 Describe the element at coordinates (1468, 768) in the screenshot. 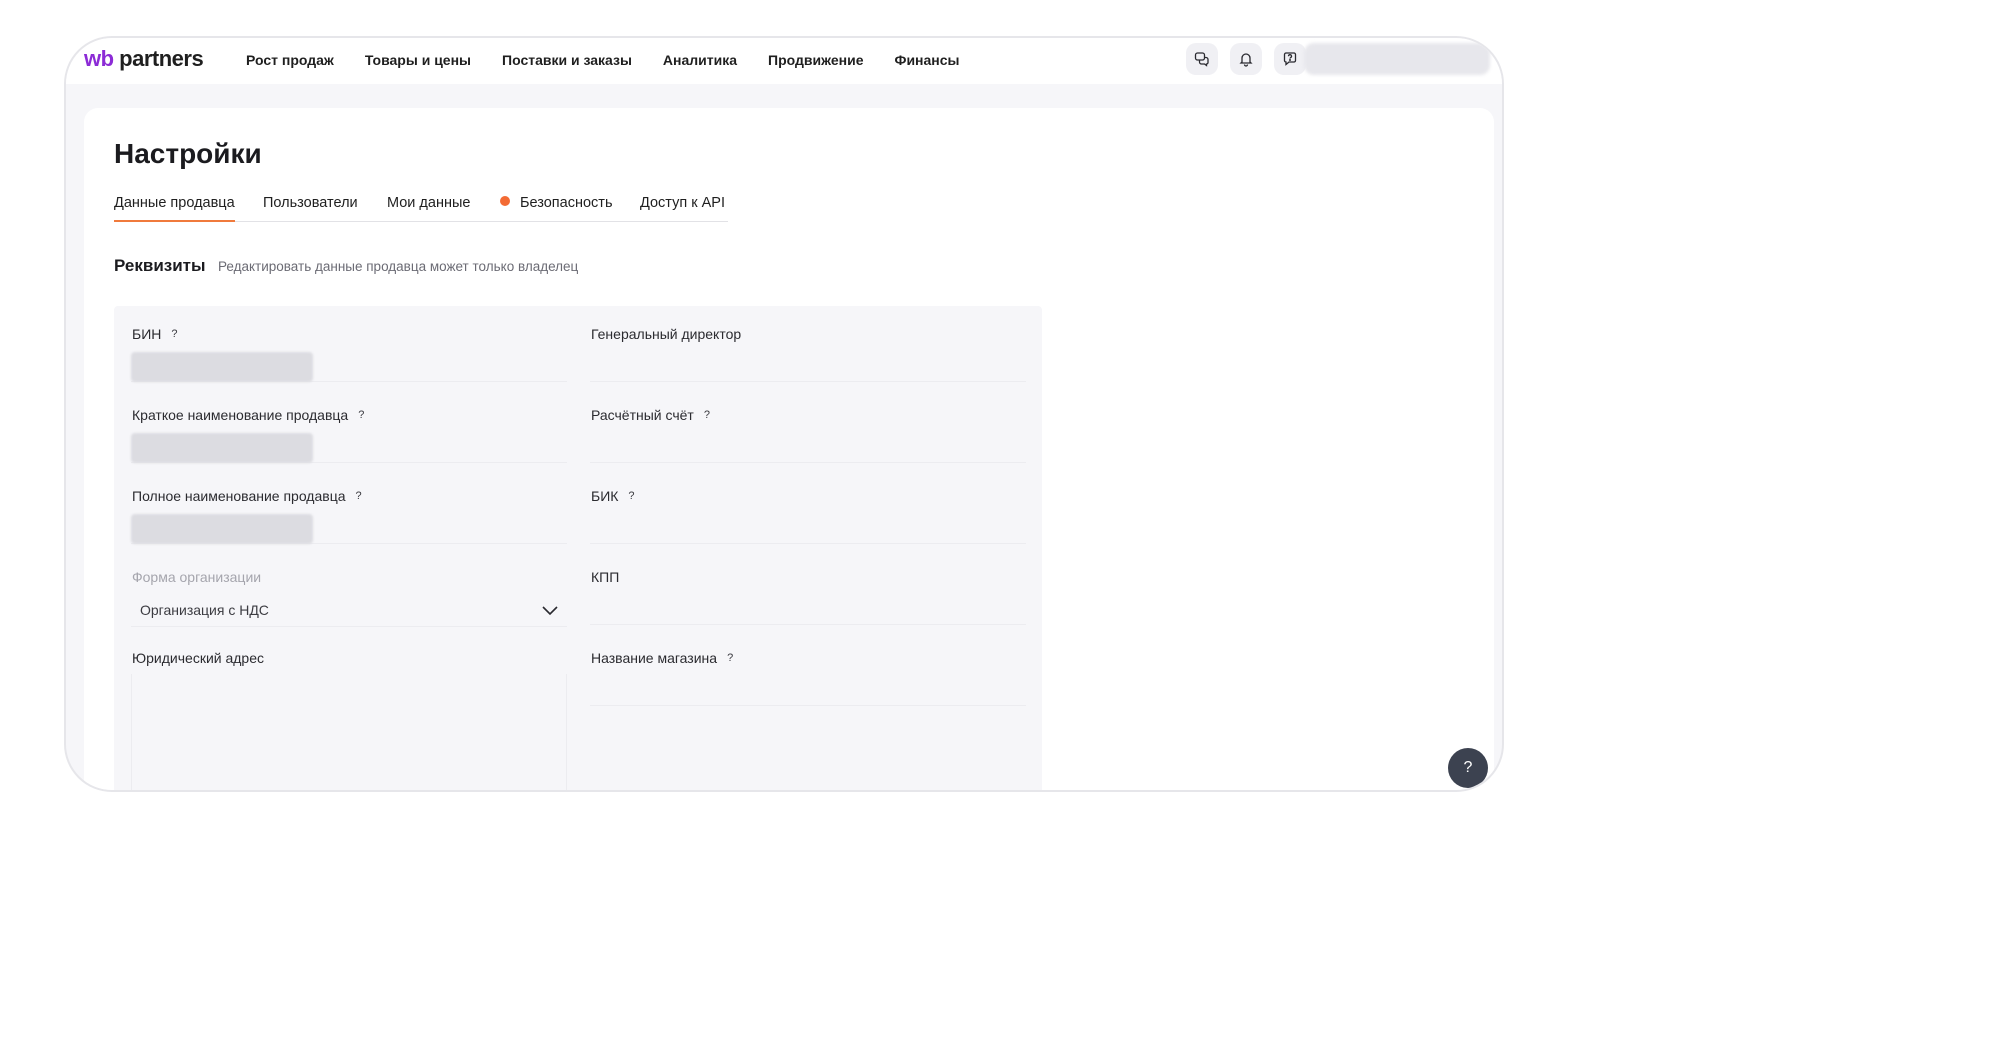

I see `help-button: ?` at that location.